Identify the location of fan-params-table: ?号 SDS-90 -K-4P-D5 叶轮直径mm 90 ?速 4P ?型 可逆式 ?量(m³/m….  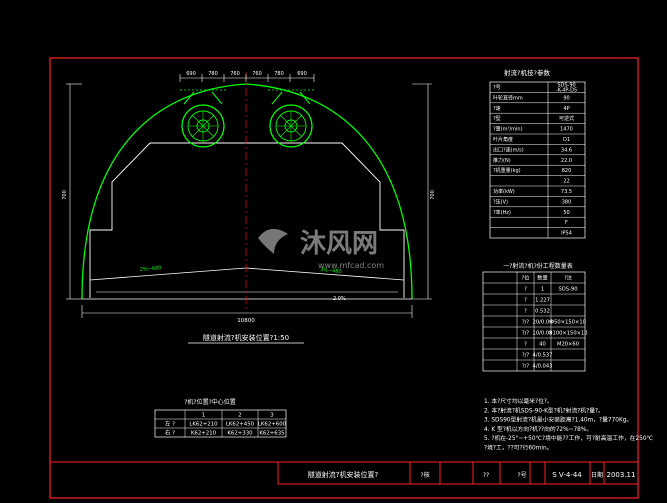
(537, 160).